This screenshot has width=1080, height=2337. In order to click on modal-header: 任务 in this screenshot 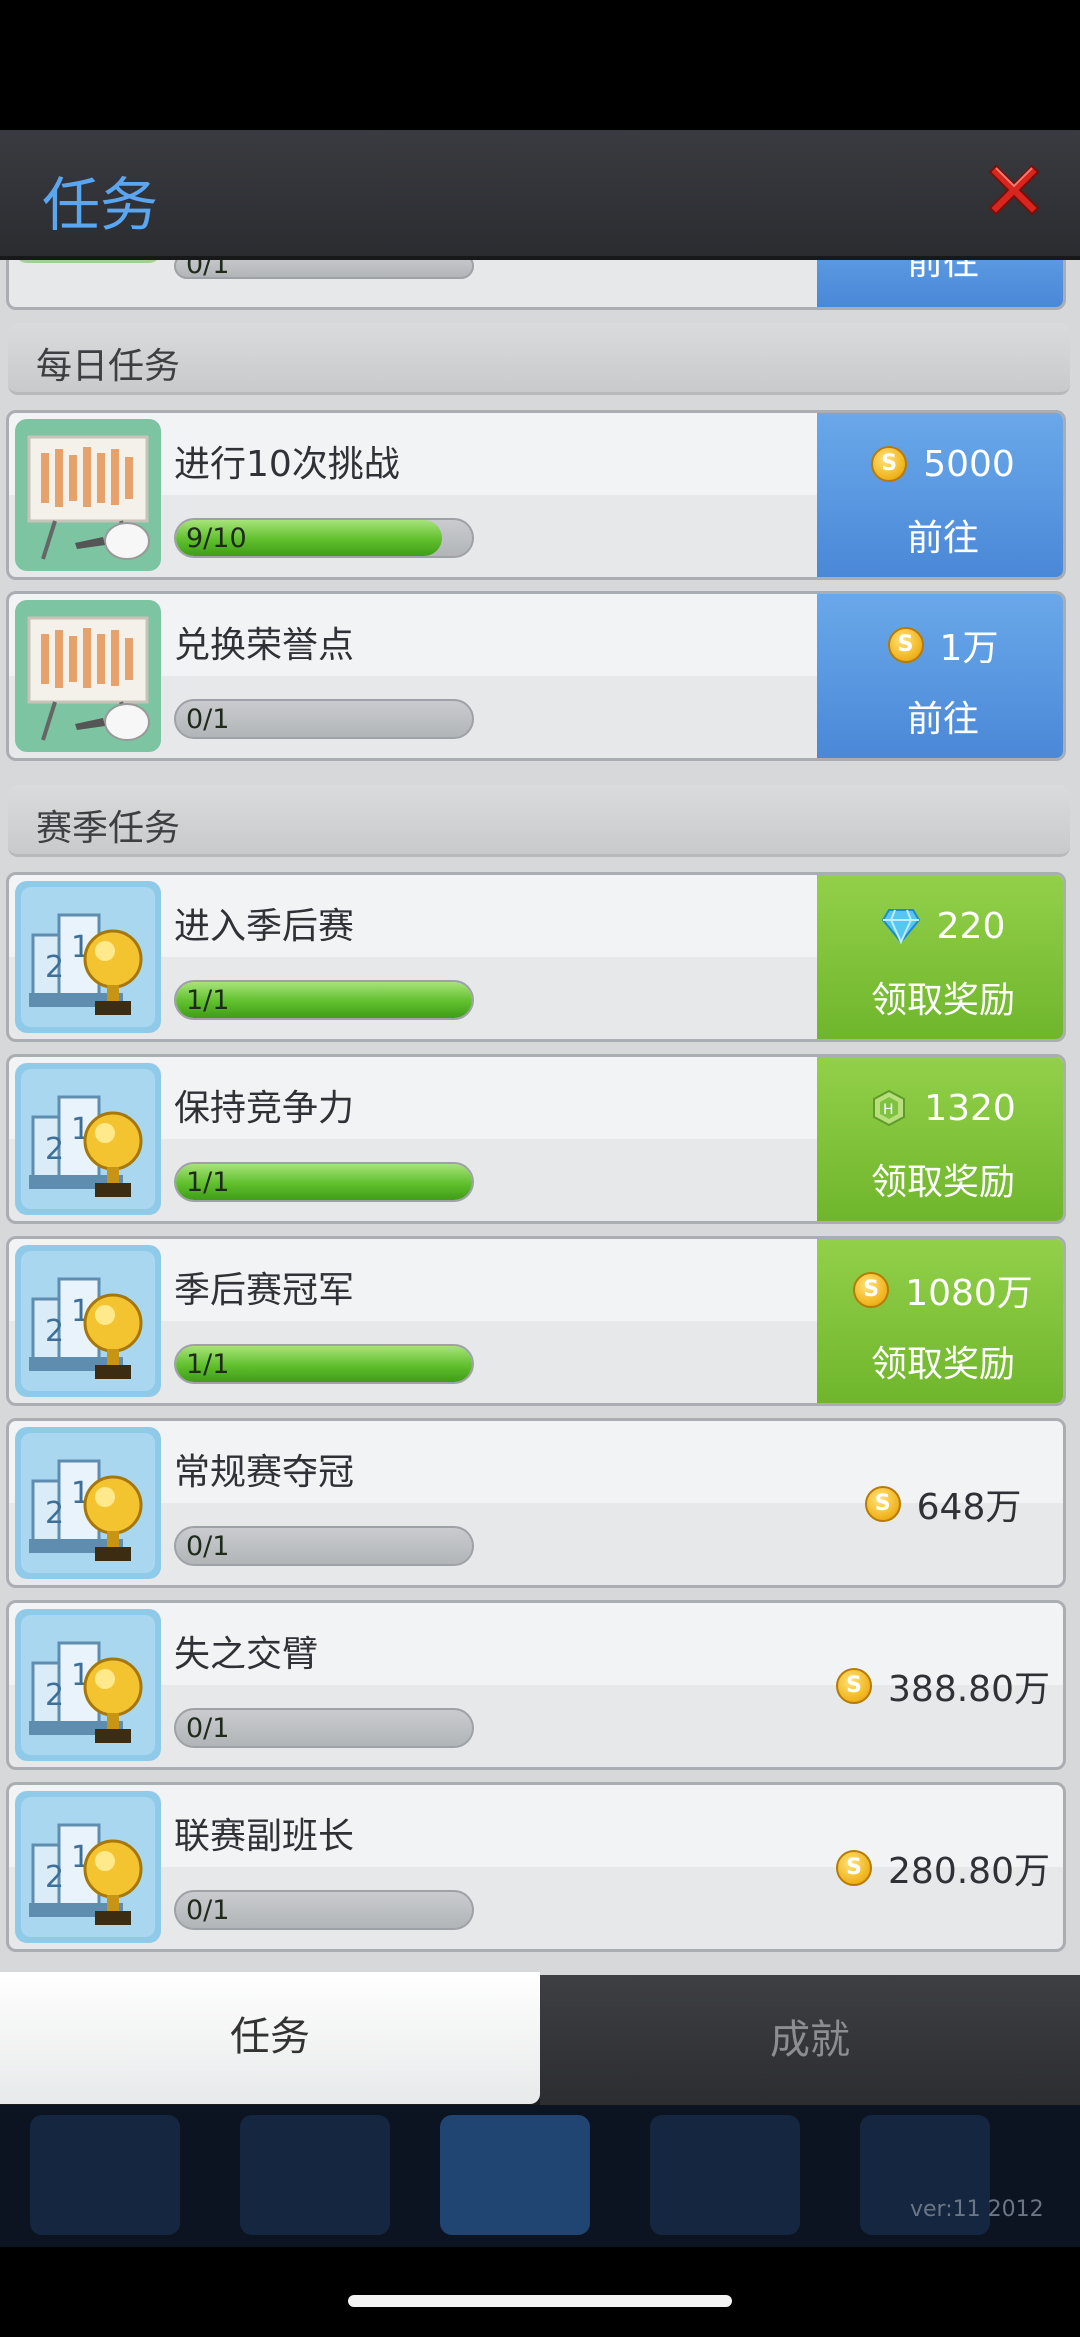, I will do `click(540, 195)`.